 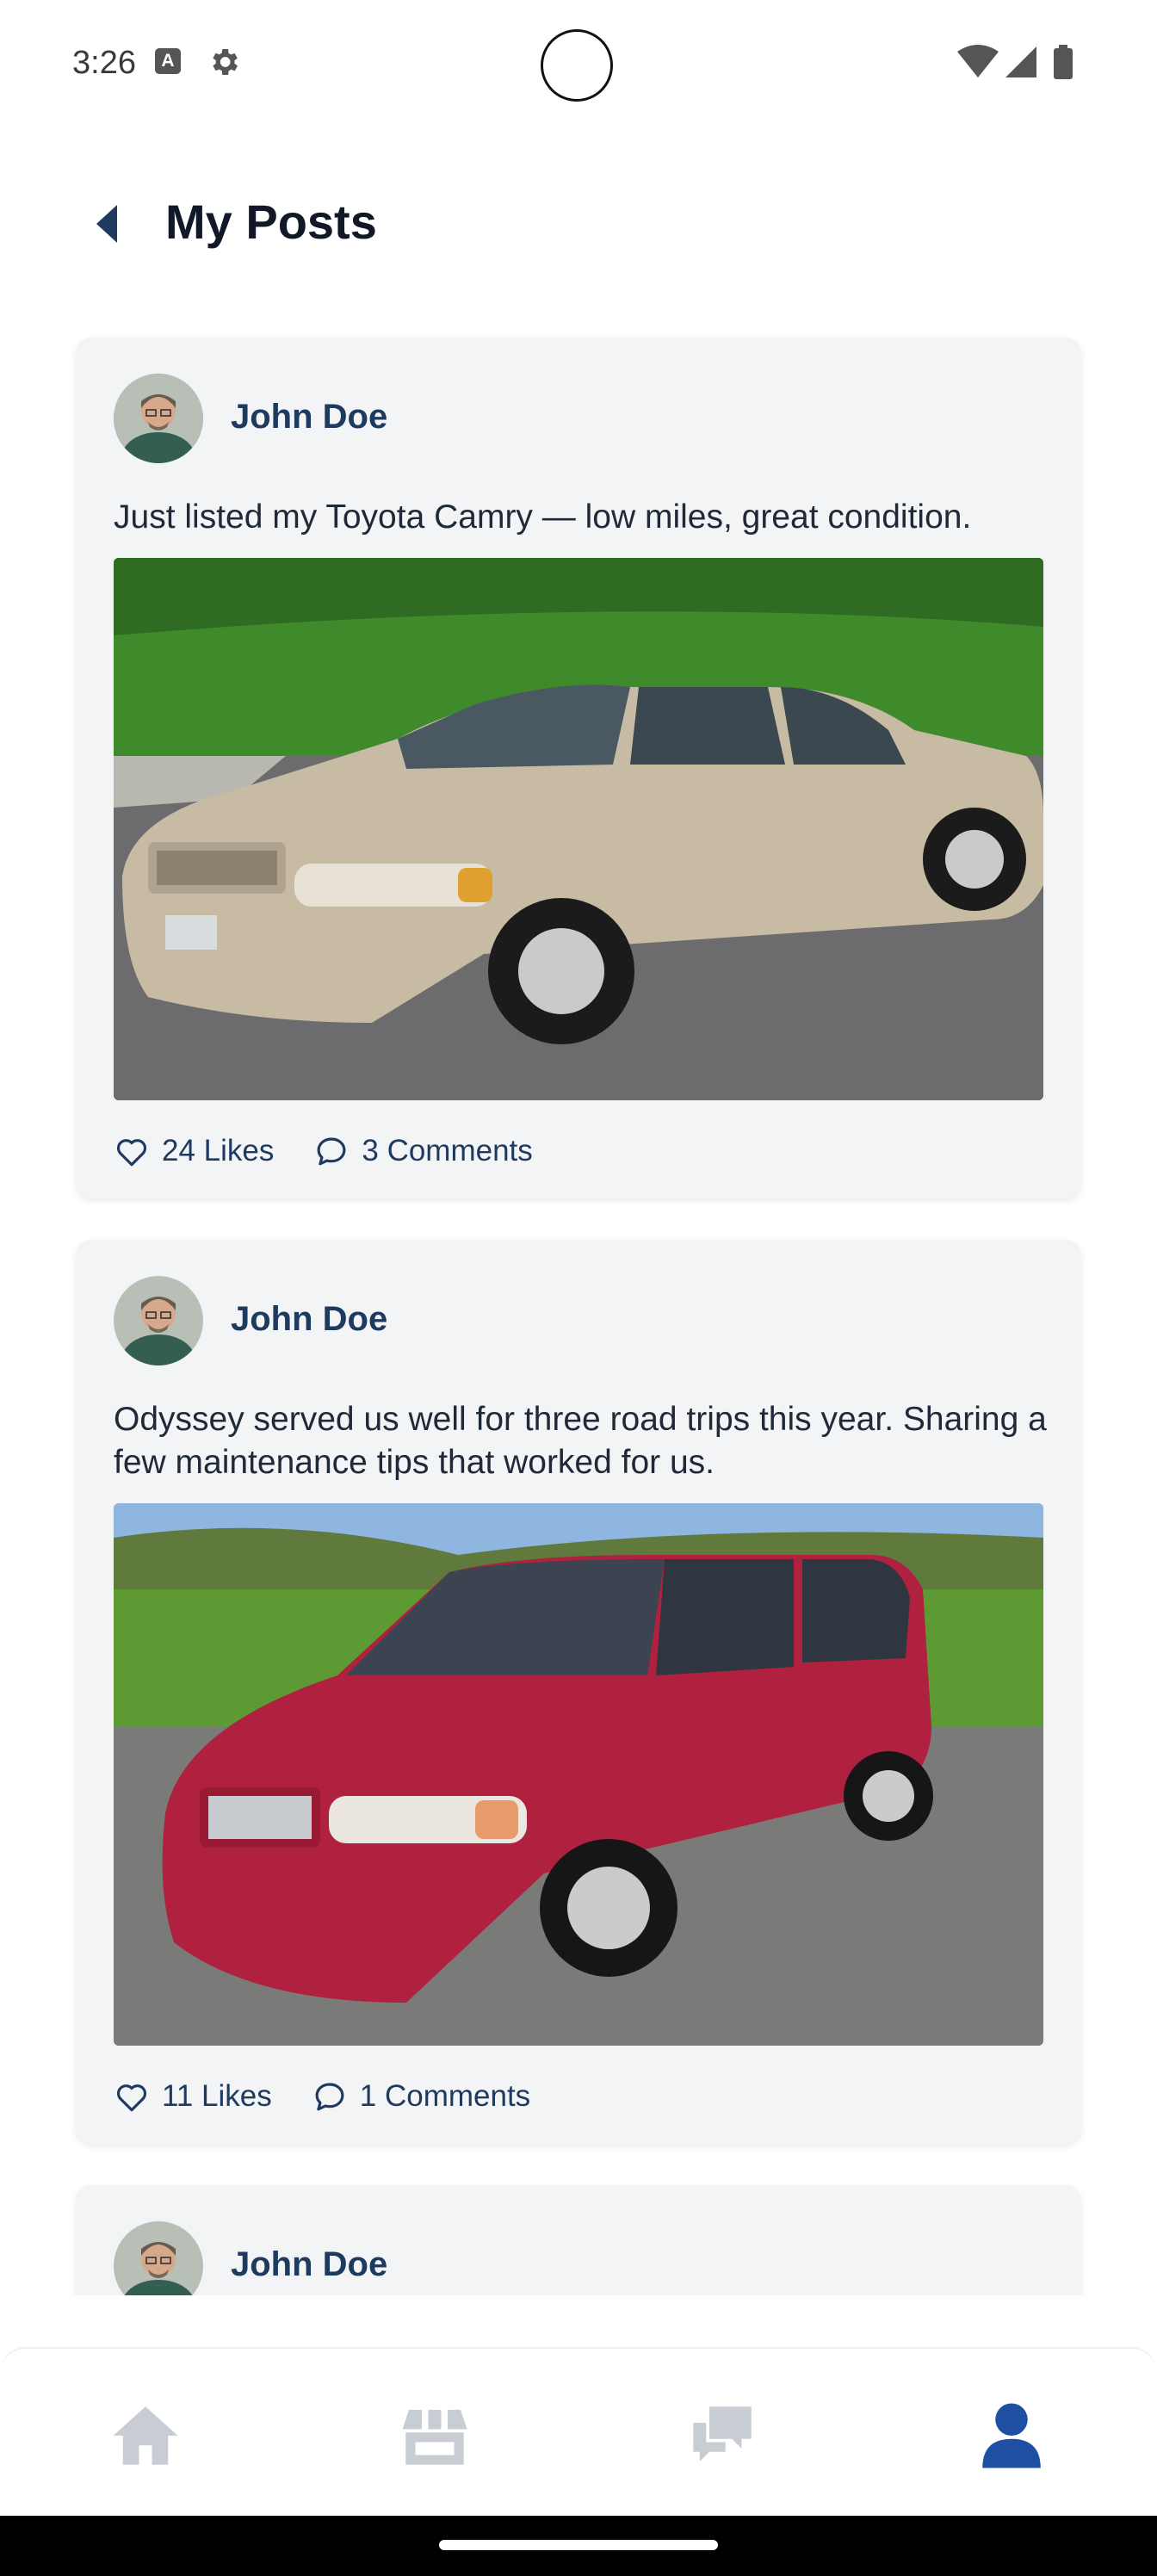 I want to click on gesture-bar, so click(x=579, y=2546).